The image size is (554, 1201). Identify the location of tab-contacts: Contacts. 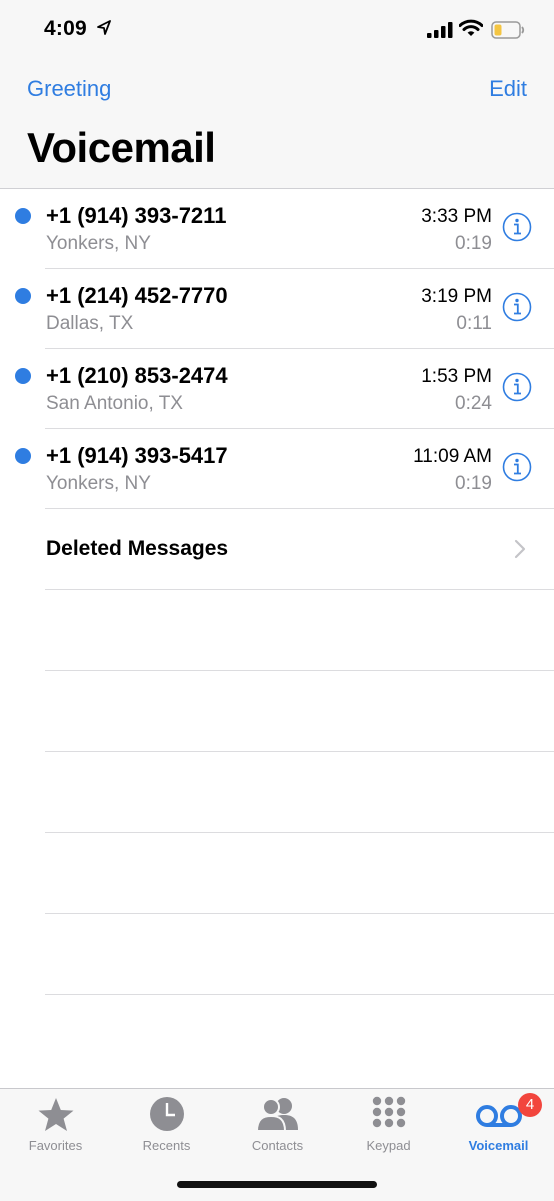
(277, 1129).